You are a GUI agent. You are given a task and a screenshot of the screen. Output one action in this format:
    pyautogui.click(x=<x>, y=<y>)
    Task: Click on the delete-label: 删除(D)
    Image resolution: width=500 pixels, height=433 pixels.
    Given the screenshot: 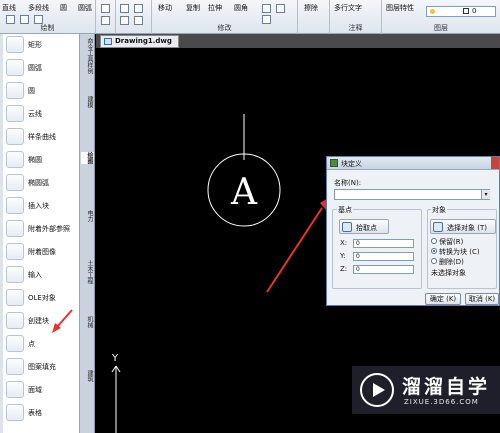 What is the action you would take?
    pyautogui.click(x=451, y=262)
    